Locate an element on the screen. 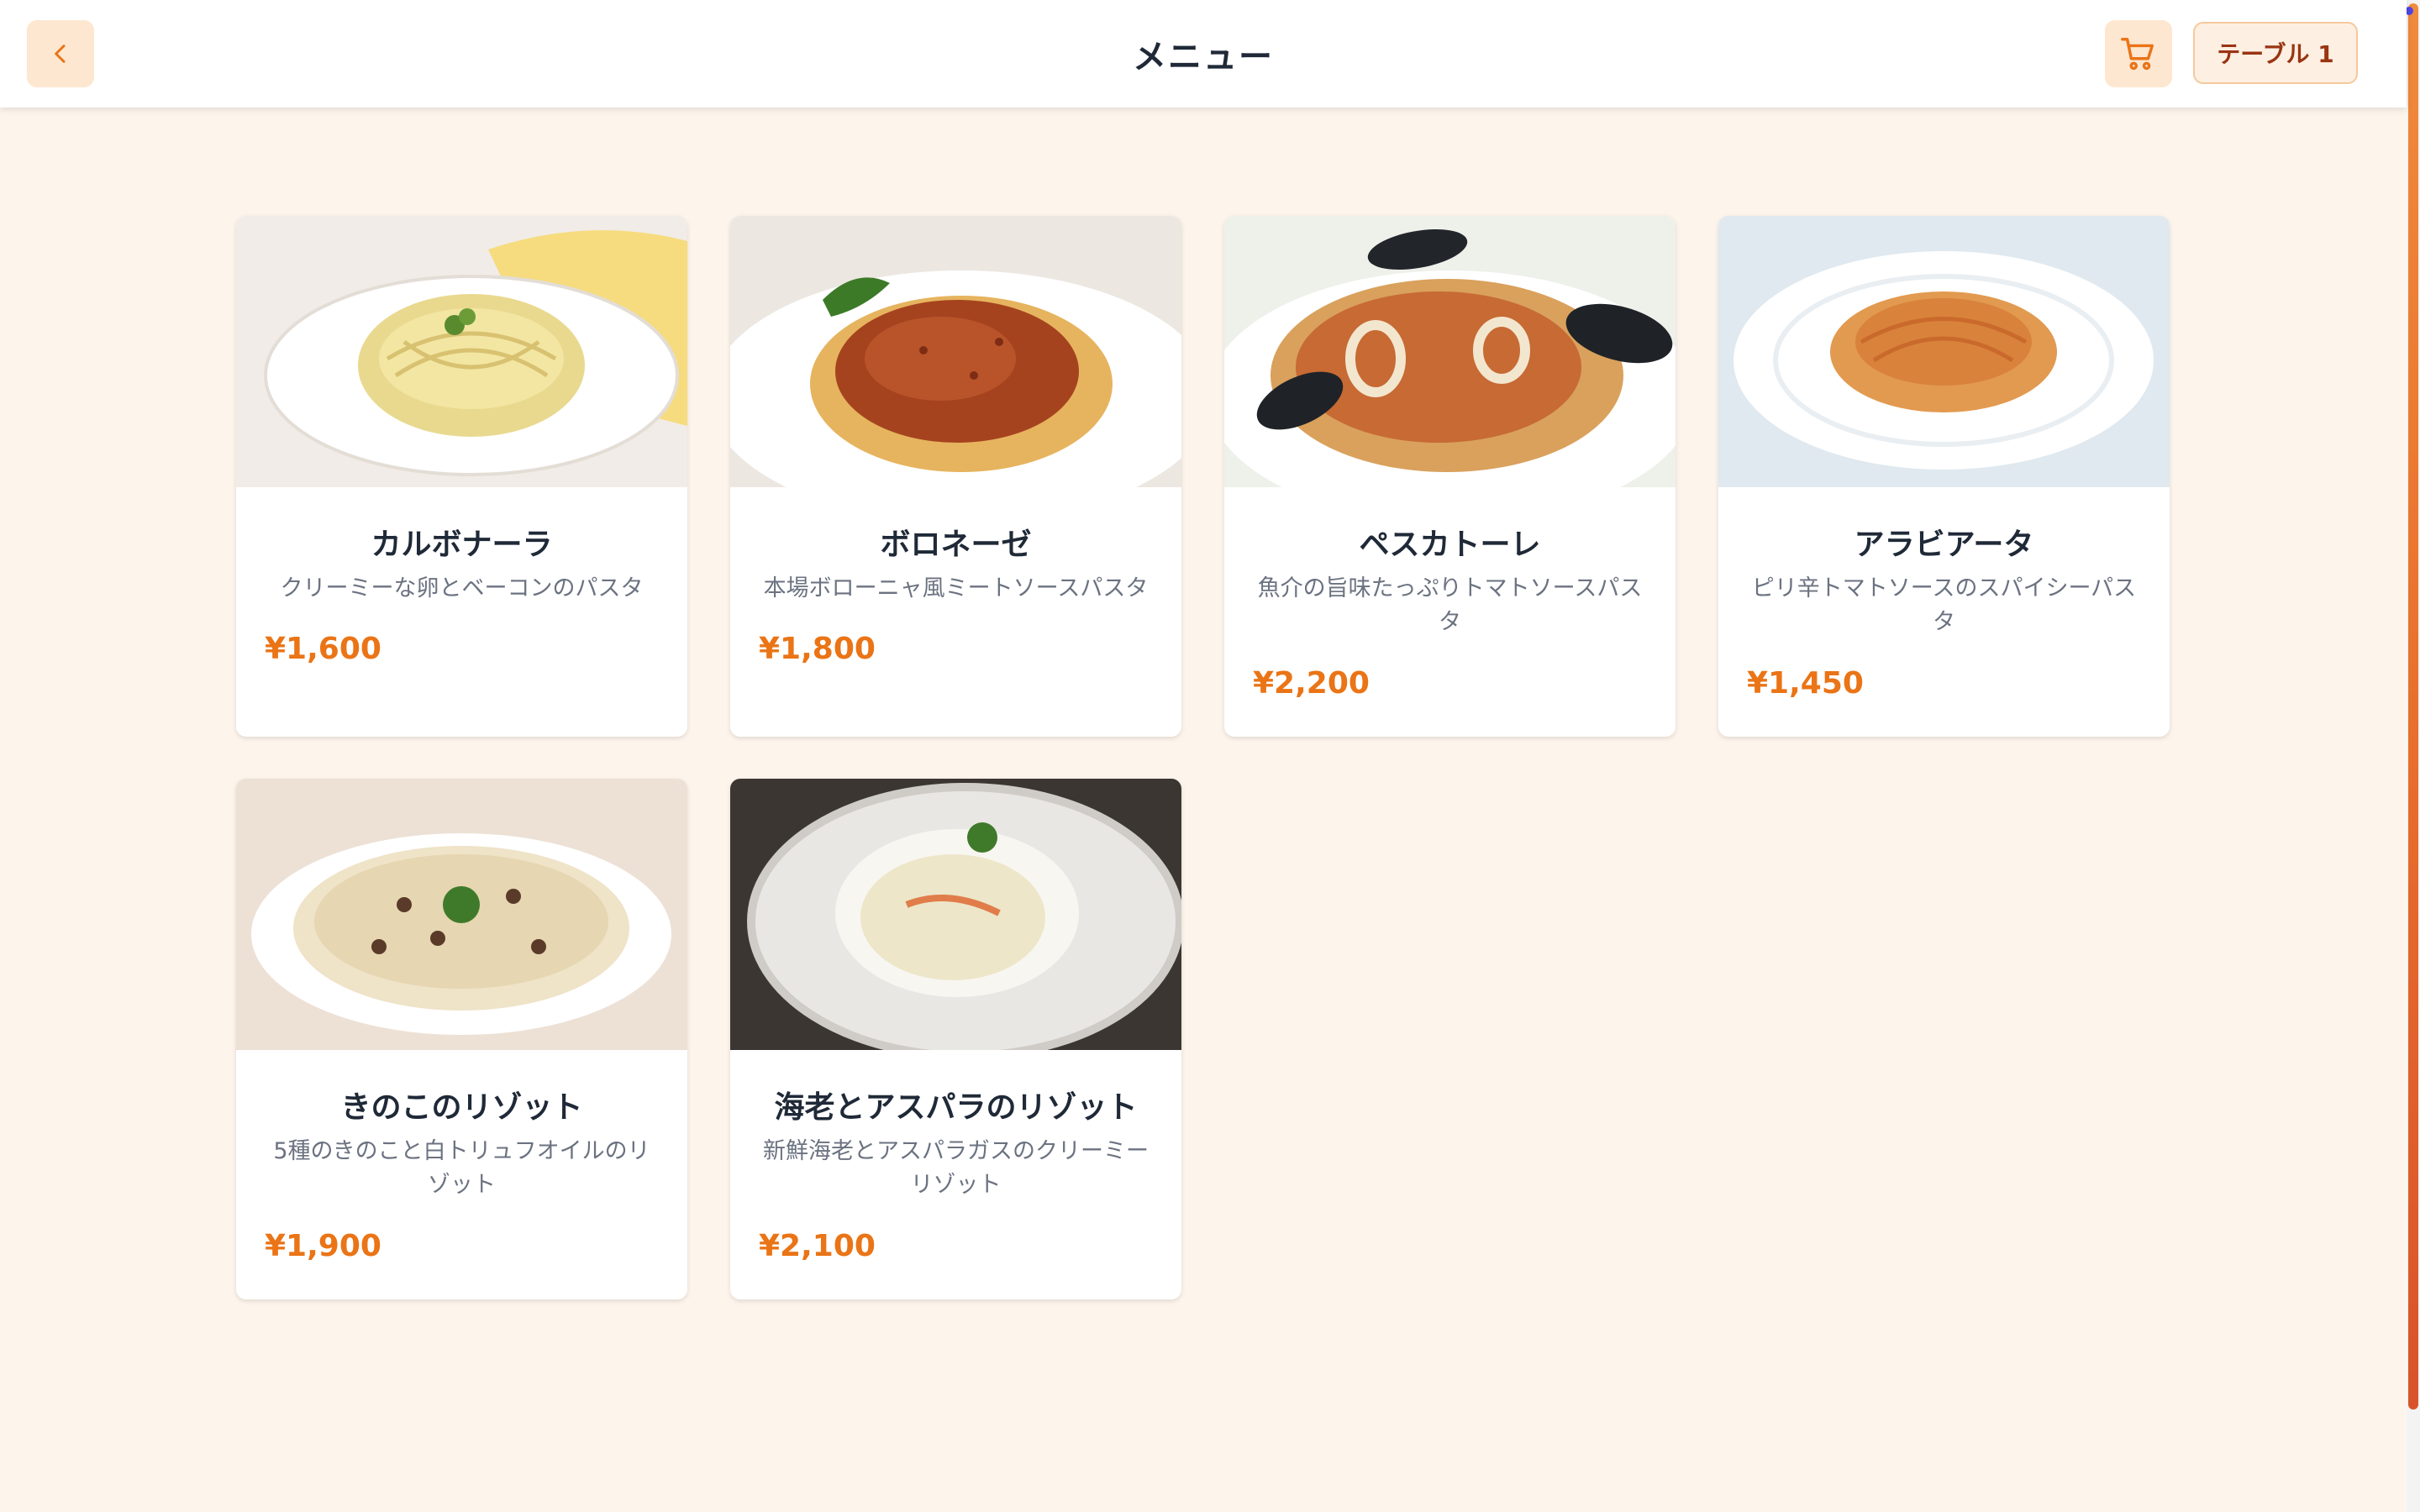 Image resolution: width=2420 pixels, height=1512 pixels. dish-price: ¥1,600 is located at coordinates (323, 649).